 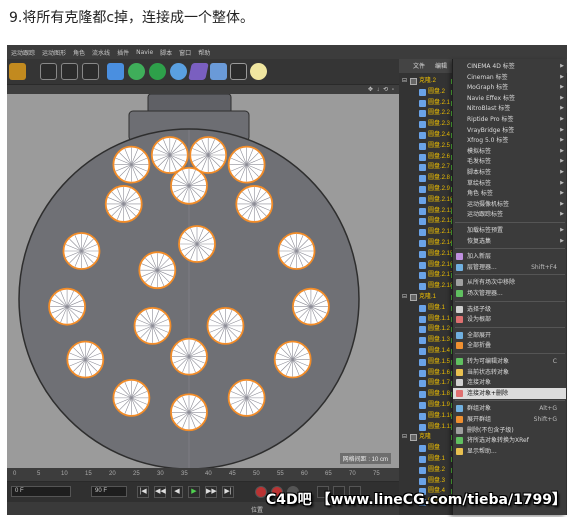 I want to click on context-menu-item: 连接对象, so click(x=509, y=382).